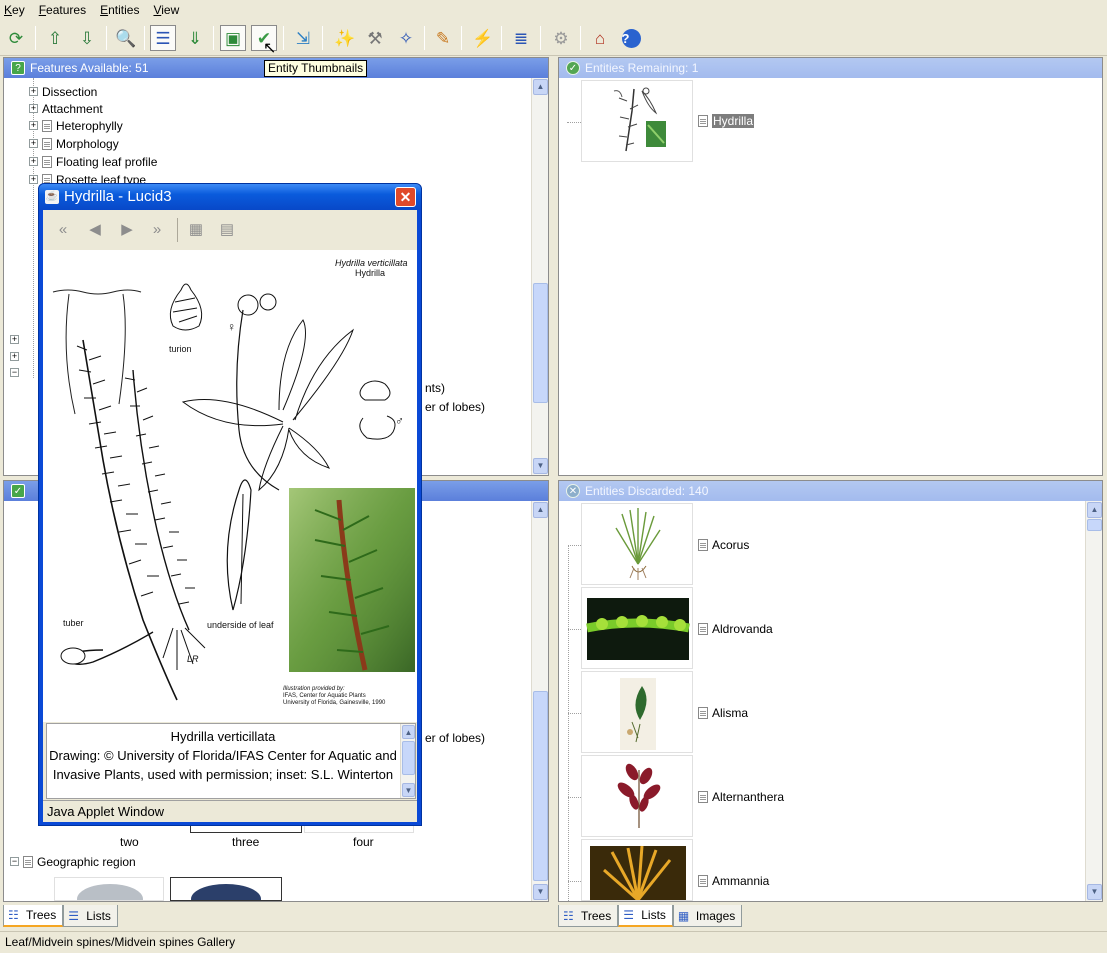 This screenshot has height=953, width=1107. Describe the element at coordinates (163, 38) in the screenshot. I see `list-view-icon: ☰` at that location.